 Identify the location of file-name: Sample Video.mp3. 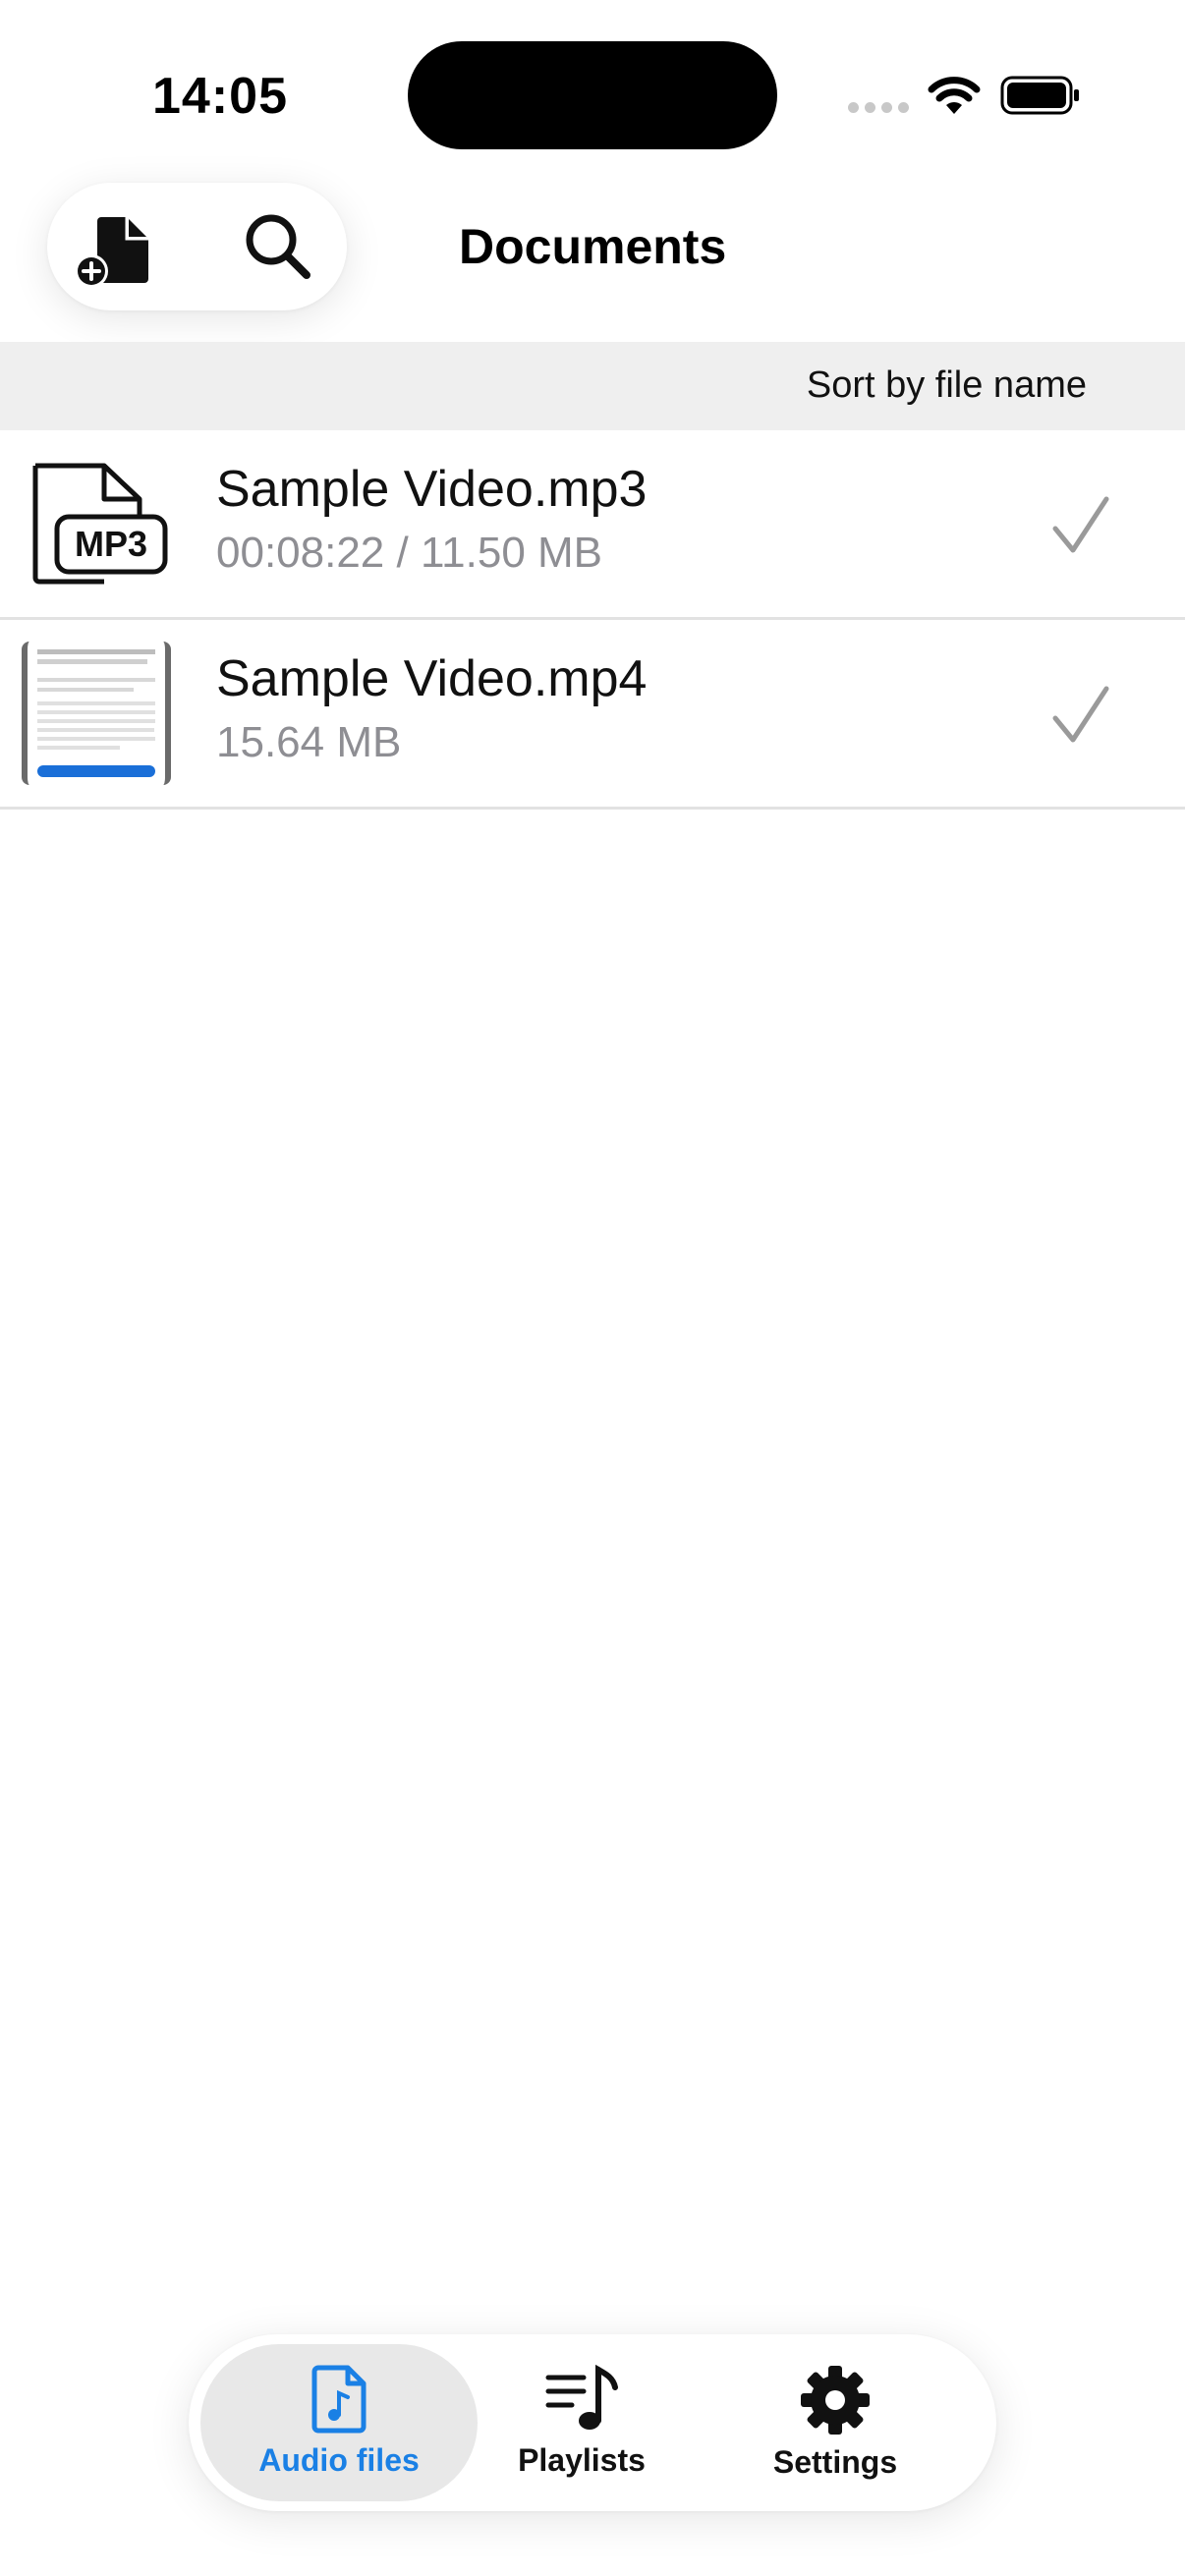
(432, 489).